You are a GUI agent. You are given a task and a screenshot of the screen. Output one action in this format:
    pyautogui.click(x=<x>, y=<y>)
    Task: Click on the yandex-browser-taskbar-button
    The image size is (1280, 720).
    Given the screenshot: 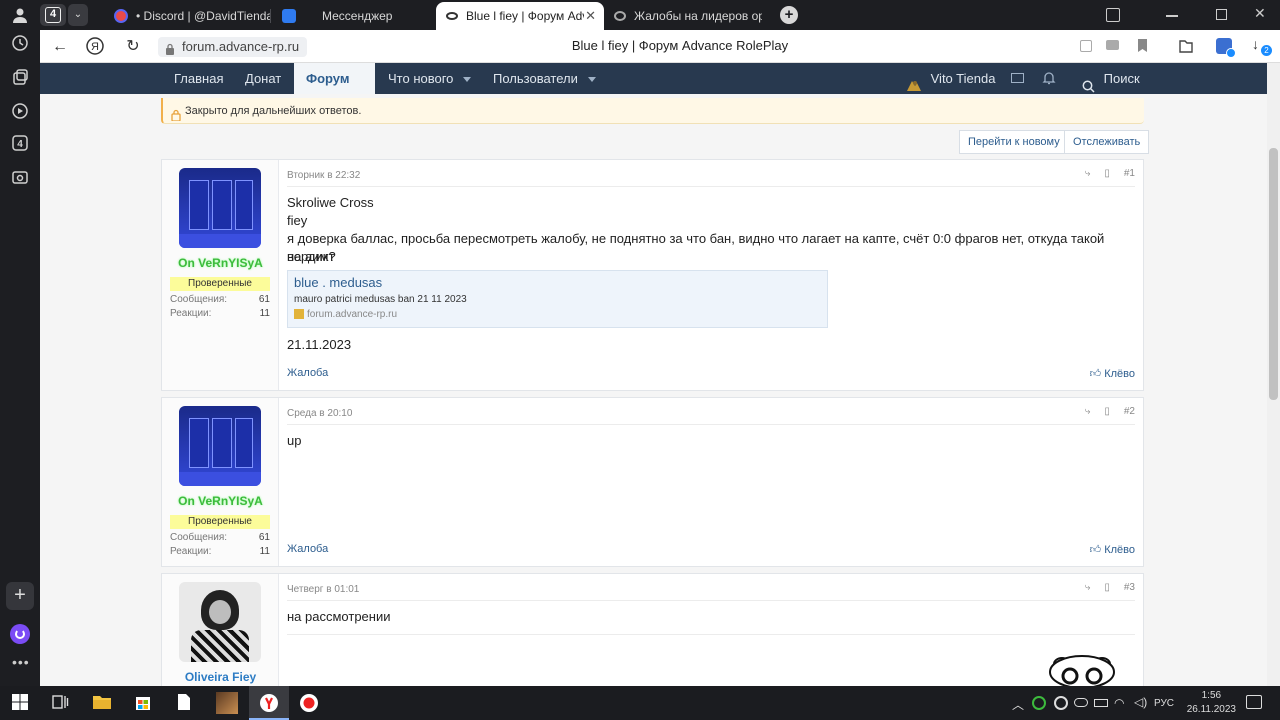 What is the action you would take?
    pyautogui.click(x=269, y=703)
    